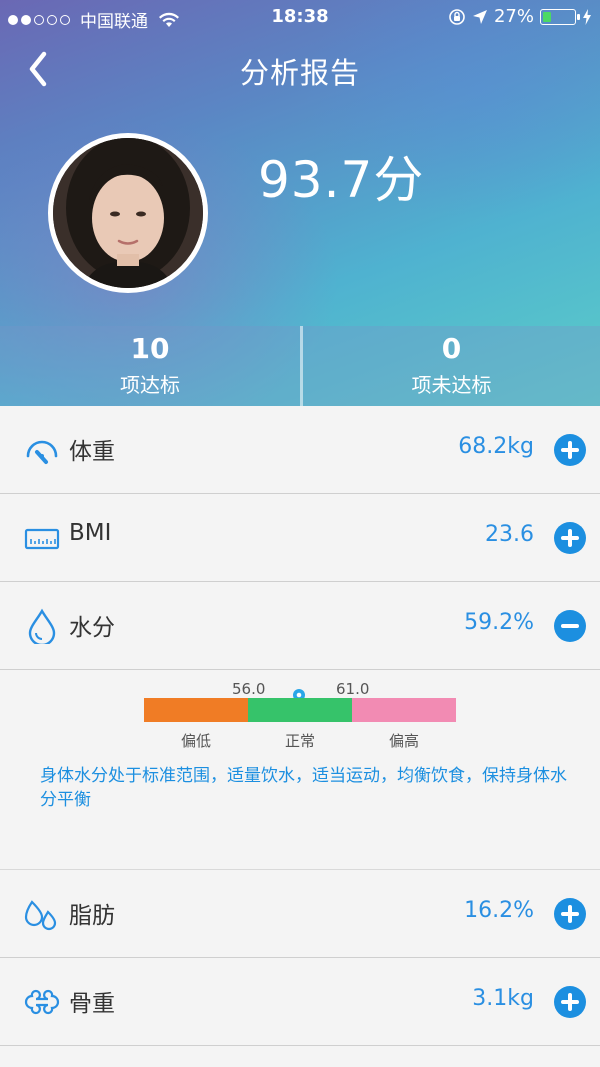 This screenshot has width=600, height=1067. Describe the element at coordinates (150, 366) in the screenshot. I see `stat-passed: 10 项达标` at that location.